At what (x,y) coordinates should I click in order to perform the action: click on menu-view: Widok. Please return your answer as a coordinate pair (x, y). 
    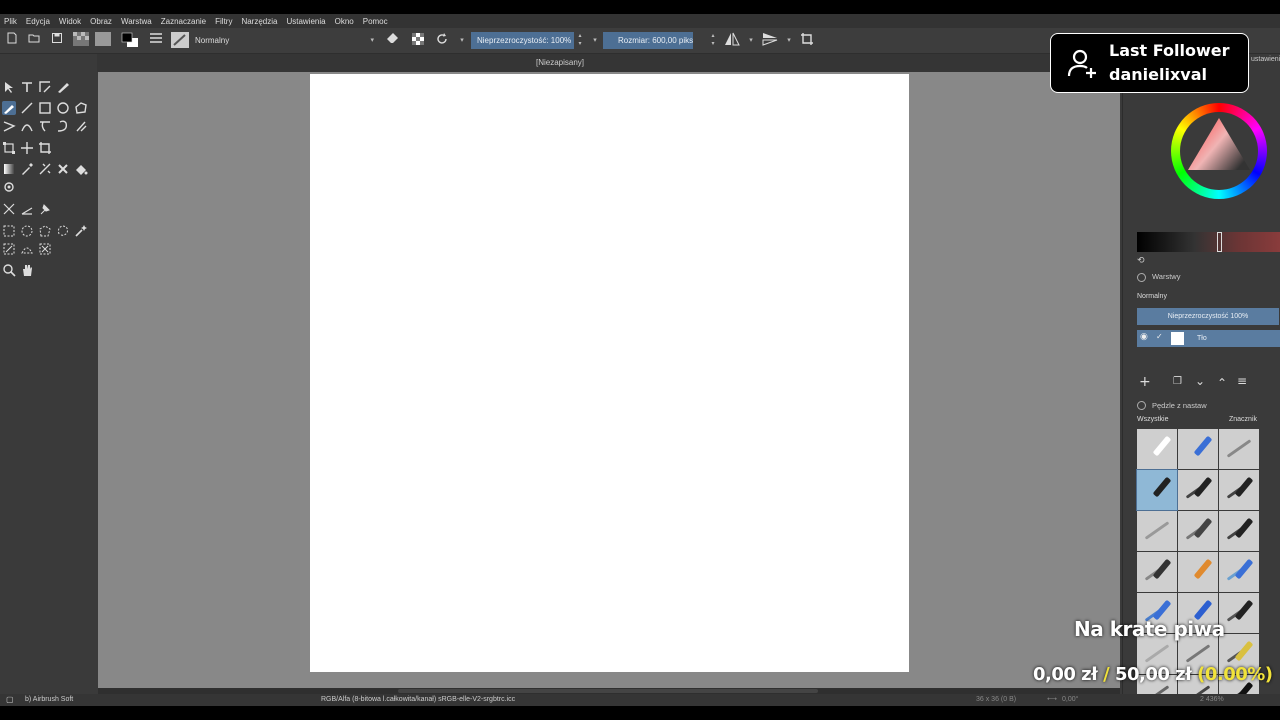
    Looking at the image, I should click on (70, 21).